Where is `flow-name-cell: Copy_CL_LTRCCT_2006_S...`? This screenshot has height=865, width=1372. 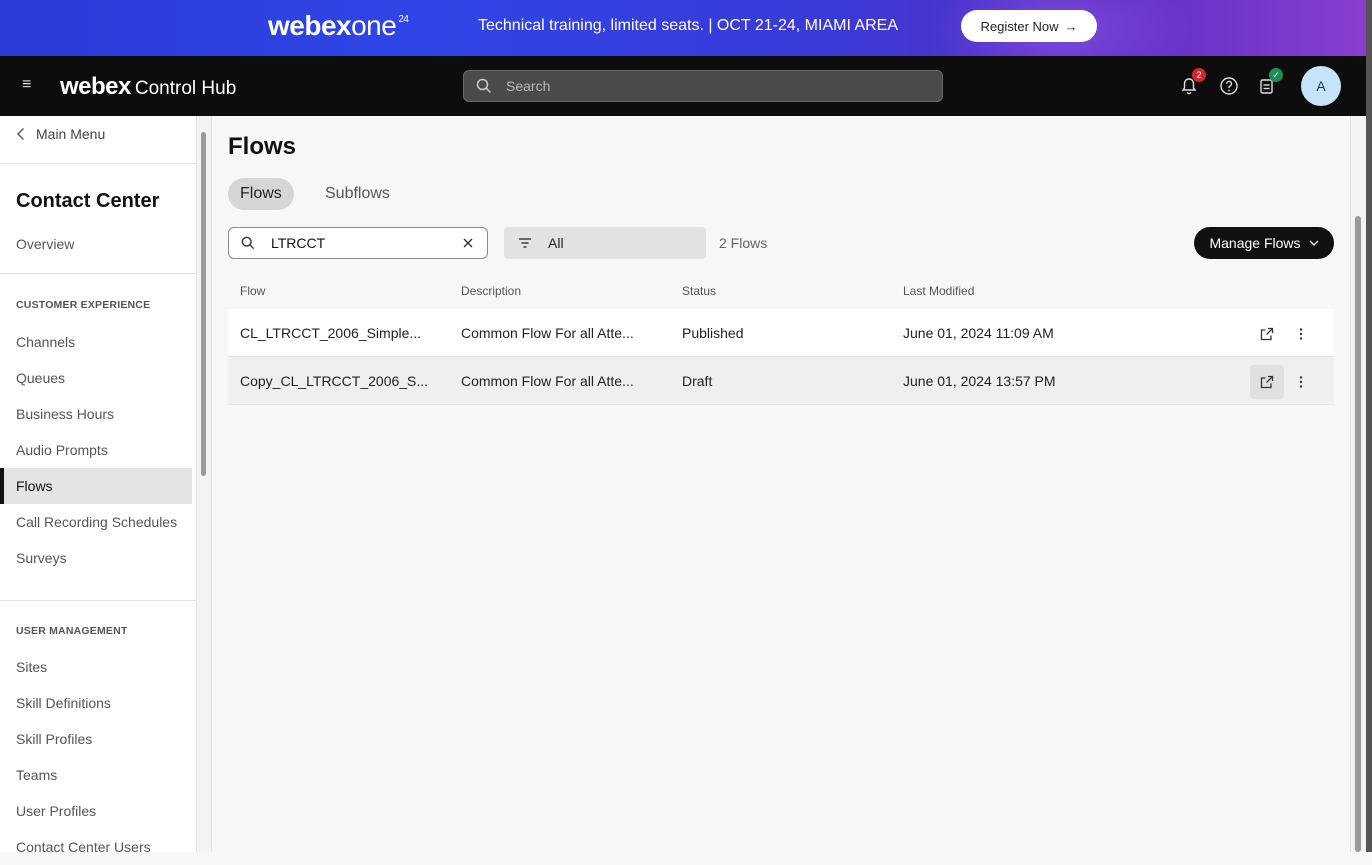
flow-name-cell: Copy_CL_LTRCCT_2006_S... is located at coordinates (334, 381).